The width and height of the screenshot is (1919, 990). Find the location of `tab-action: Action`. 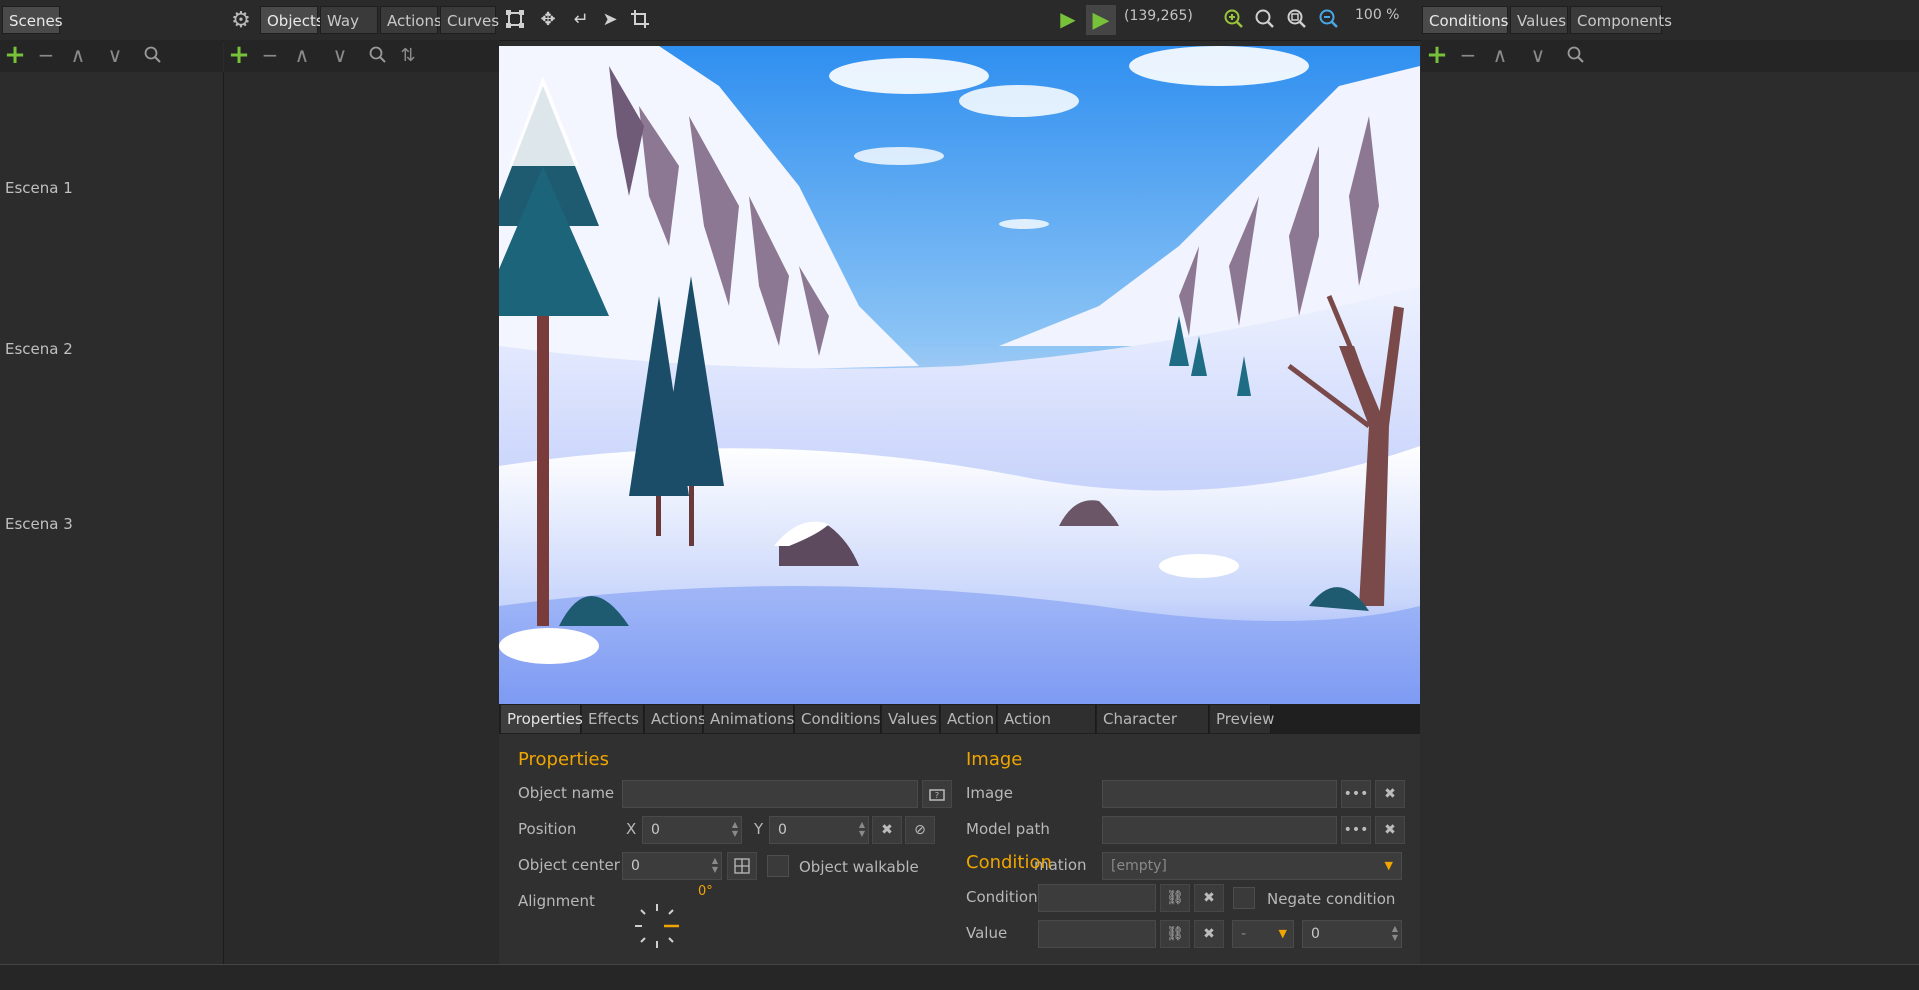

tab-action: Action is located at coordinates (969, 719).